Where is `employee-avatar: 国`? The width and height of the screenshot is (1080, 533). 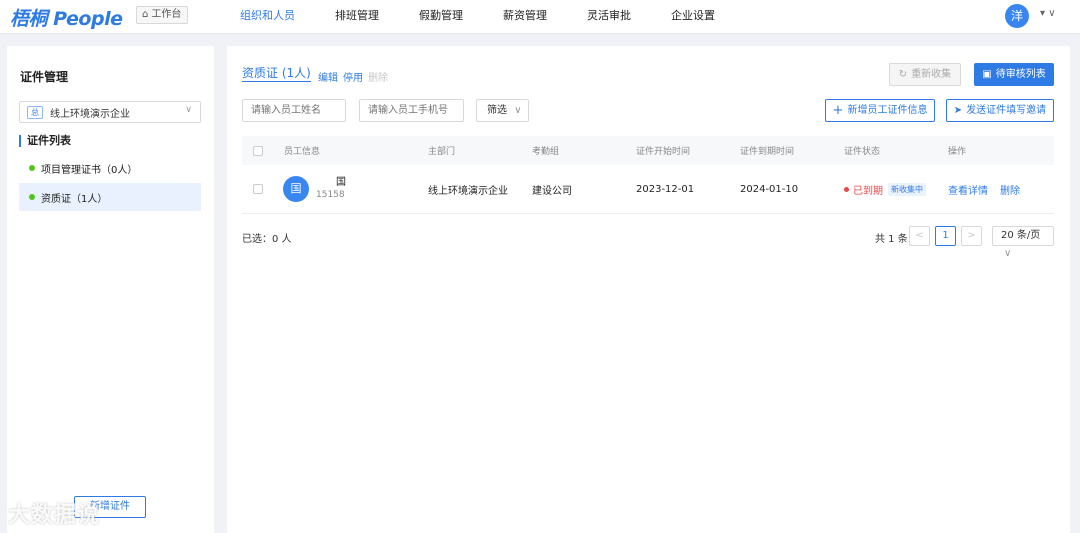
employee-avatar: 国 is located at coordinates (296, 189).